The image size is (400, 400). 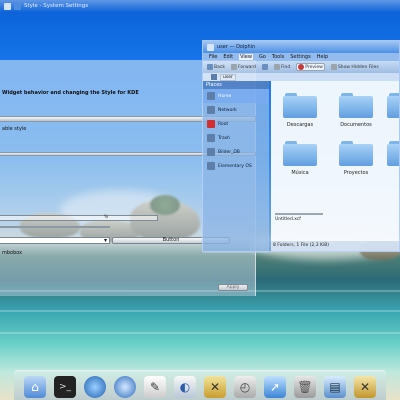 I want to click on menubar: File Edit View Go Tools Settings Help, so click(x=301, y=57).